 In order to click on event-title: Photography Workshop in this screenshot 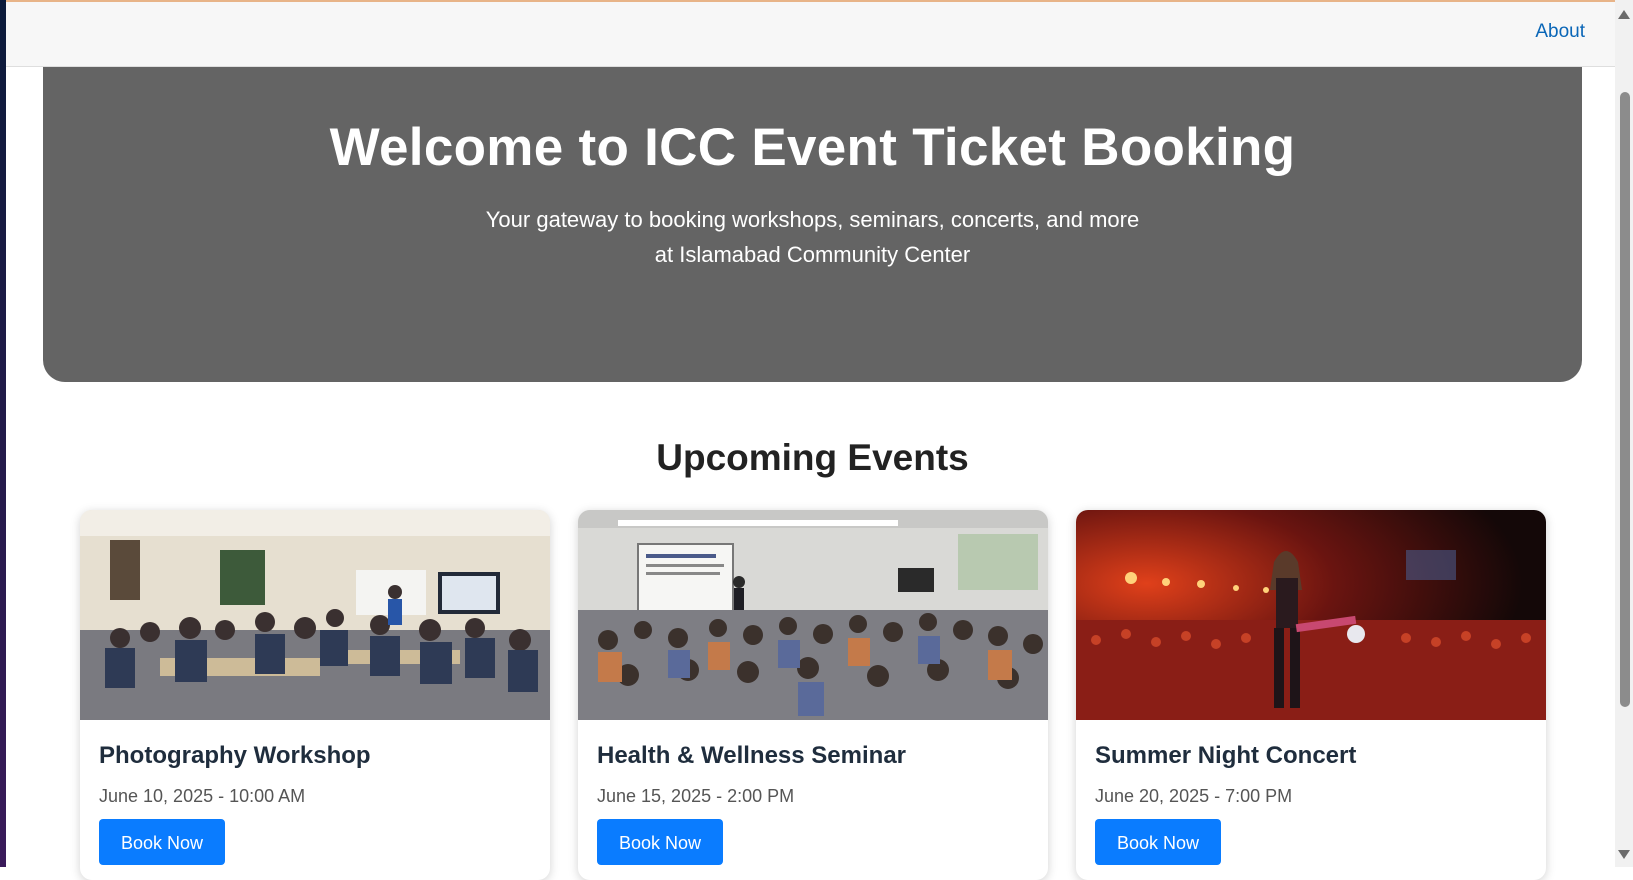, I will do `click(235, 755)`.